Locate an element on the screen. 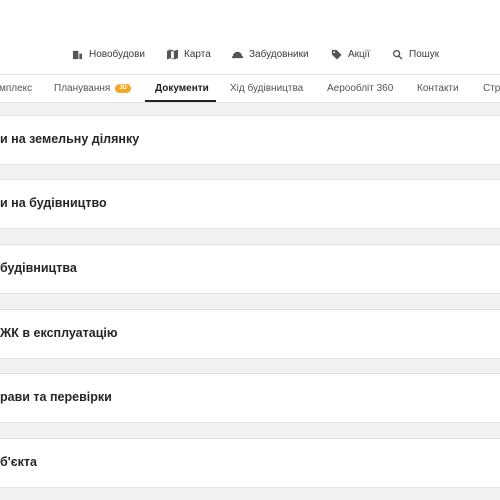 The width and height of the screenshot is (500, 500). map-icon is located at coordinates (172, 54).